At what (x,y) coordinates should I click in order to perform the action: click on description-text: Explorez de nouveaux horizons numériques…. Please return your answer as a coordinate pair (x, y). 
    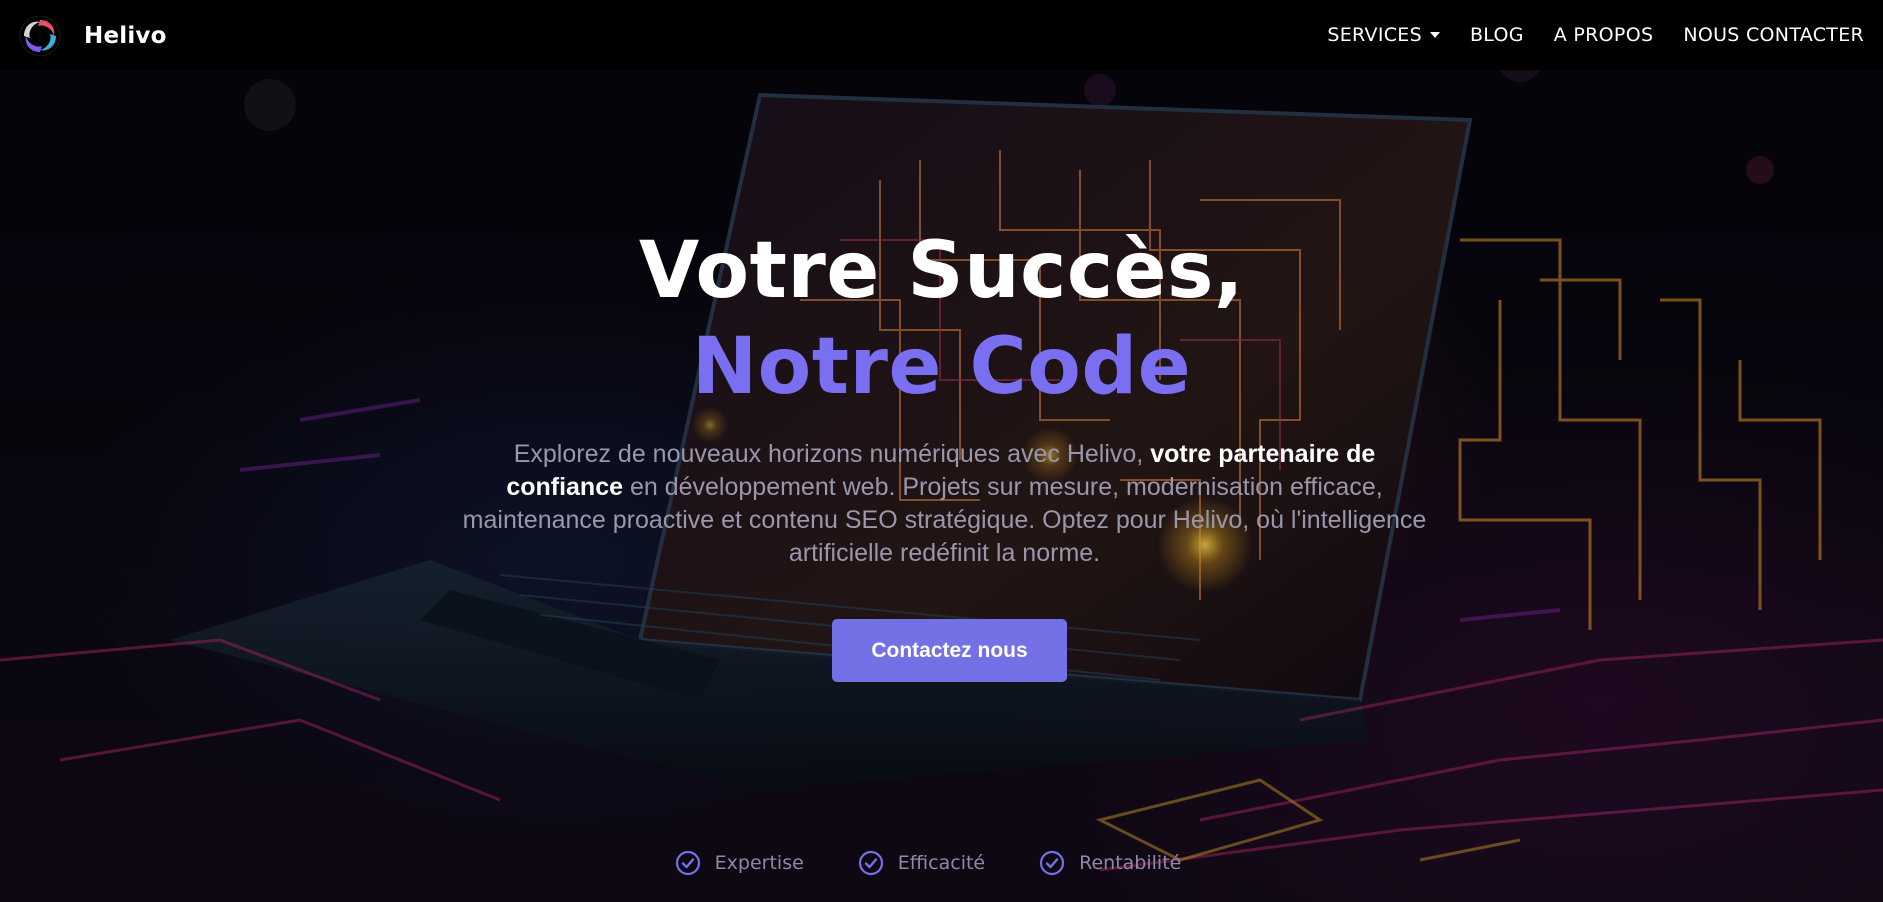
    Looking at the image, I should click on (832, 454).